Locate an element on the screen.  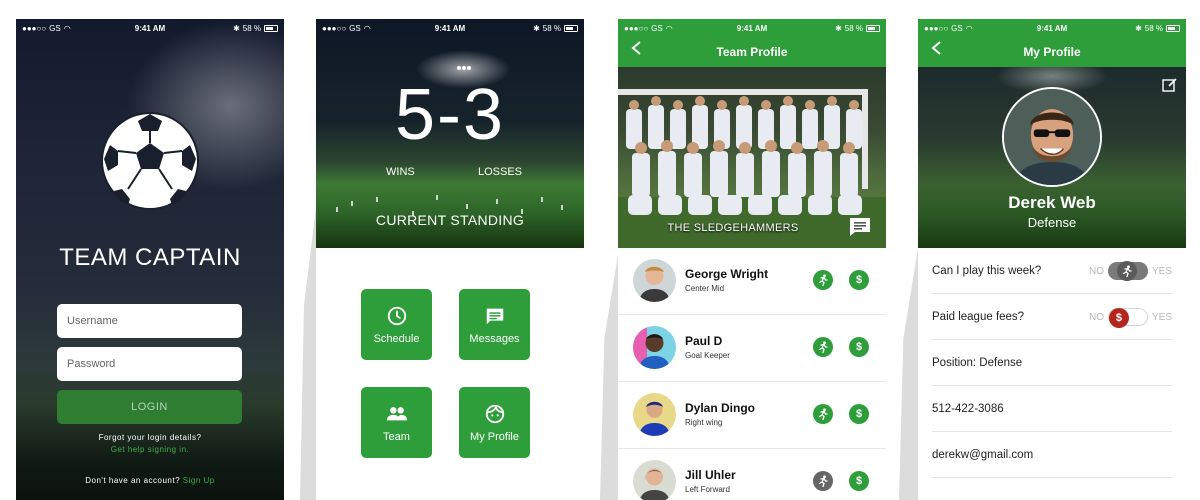
profile-name: Derek Web is located at coordinates (1052, 202).